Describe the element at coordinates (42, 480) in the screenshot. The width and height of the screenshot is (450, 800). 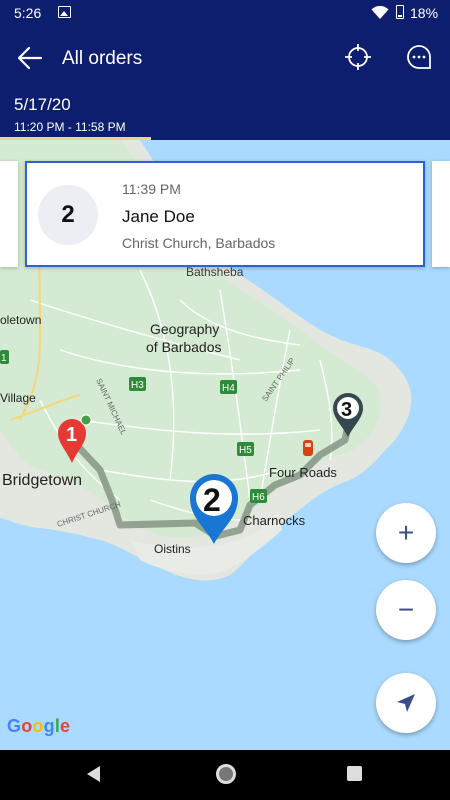
I see `map-label-bridgetown: Bridgetown` at that location.